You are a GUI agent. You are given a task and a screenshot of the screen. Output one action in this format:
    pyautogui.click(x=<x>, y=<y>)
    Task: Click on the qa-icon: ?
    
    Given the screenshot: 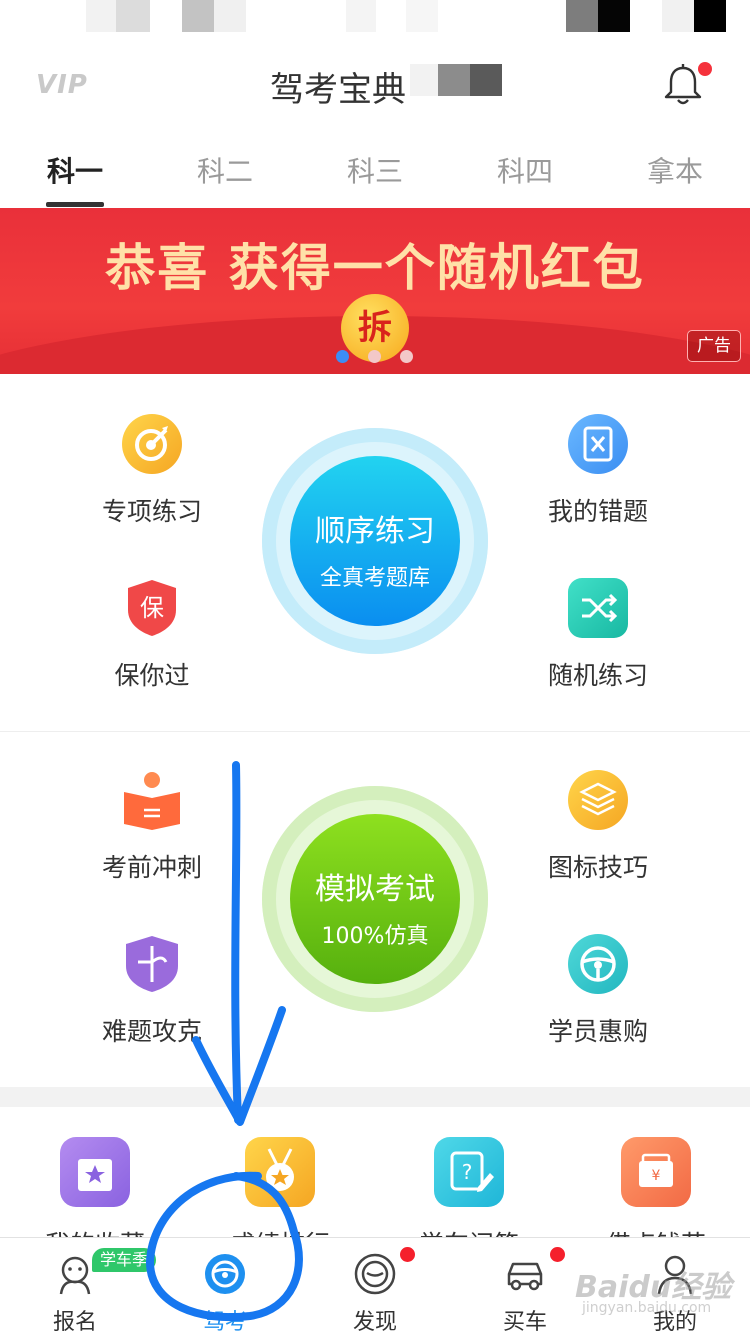 What is the action you would take?
    pyautogui.click(x=469, y=1172)
    